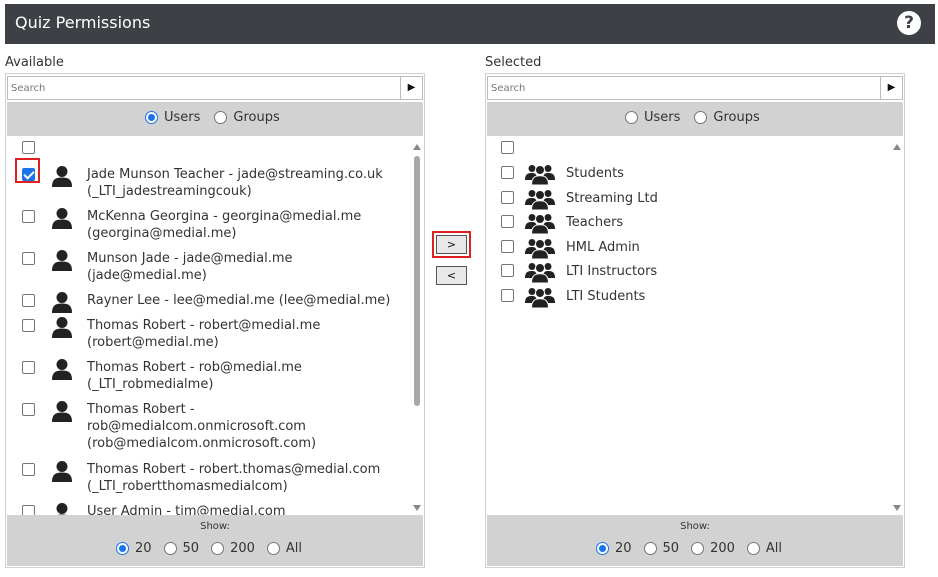 The width and height of the screenshot is (938, 577). What do you see at coordinates (451, 275) in the screenshot?
I see `remove-selected-button: <` at bounding box center [451, 275].